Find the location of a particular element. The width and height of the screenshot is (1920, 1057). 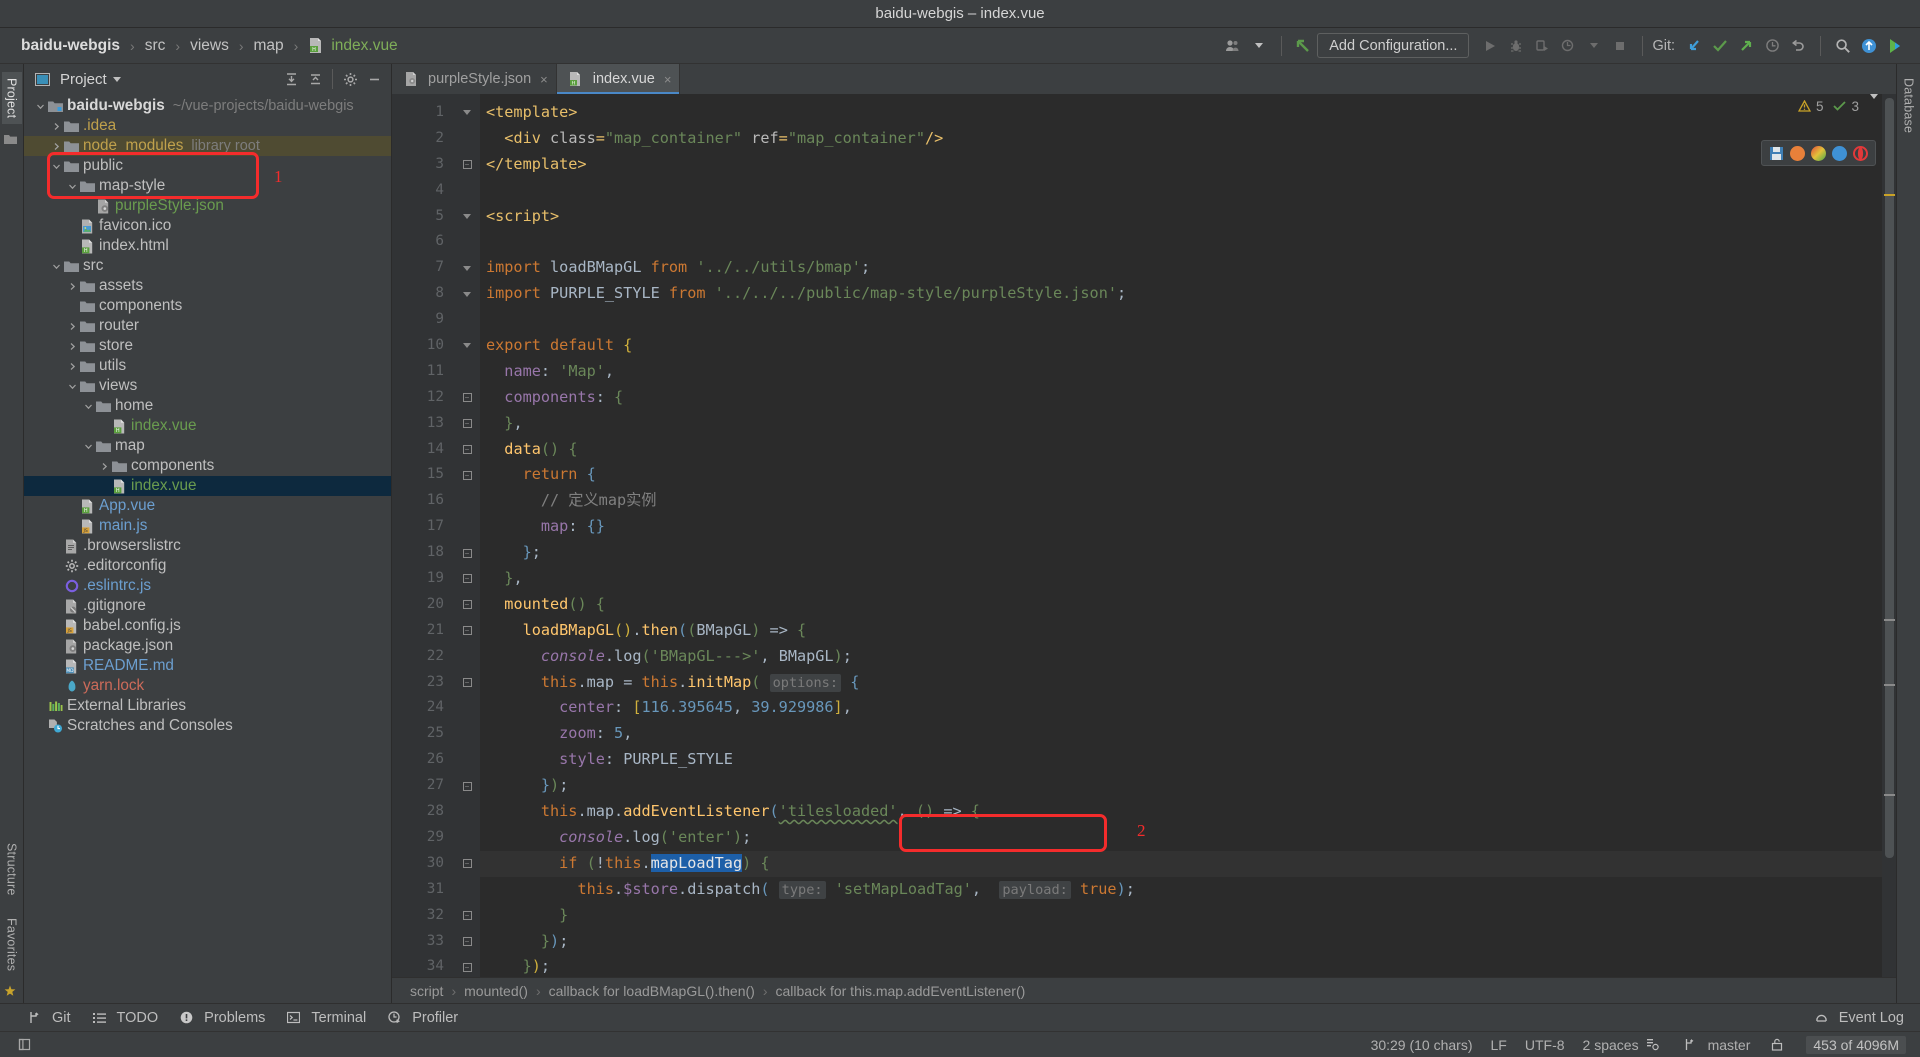

tree-row--browserslistrc: .browserslistrc is located at coordinates (207, 546).